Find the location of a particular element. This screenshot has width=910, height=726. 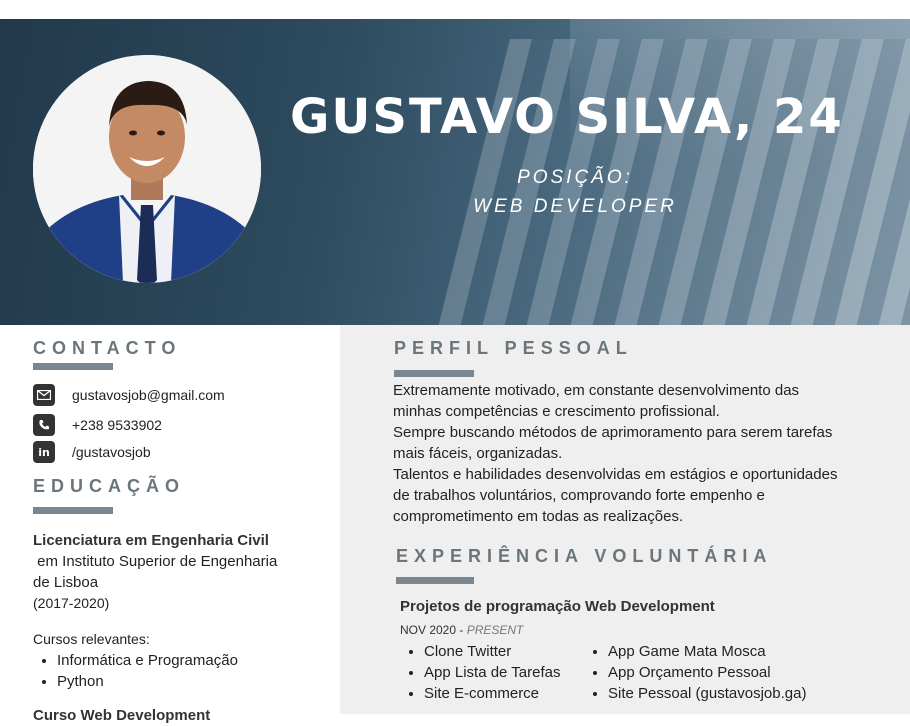

project-item: Clone Twitter is located at coordinates (507, 651).